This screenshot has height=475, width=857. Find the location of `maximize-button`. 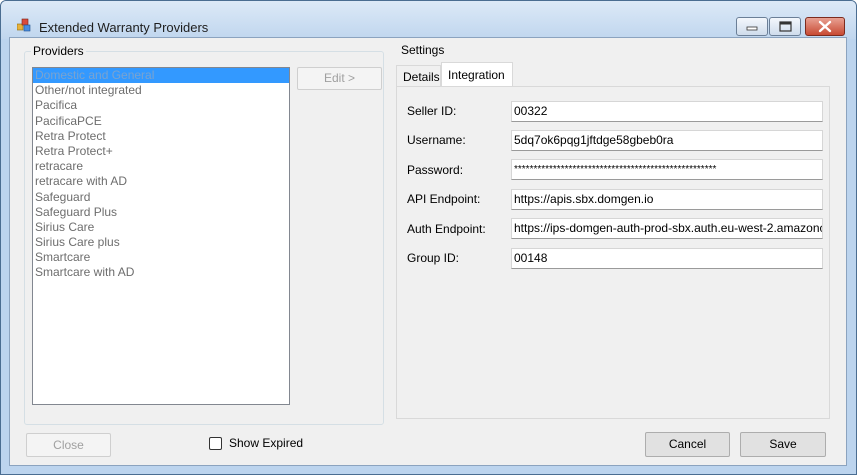

maximize-button is located at coordinates (785, 26).